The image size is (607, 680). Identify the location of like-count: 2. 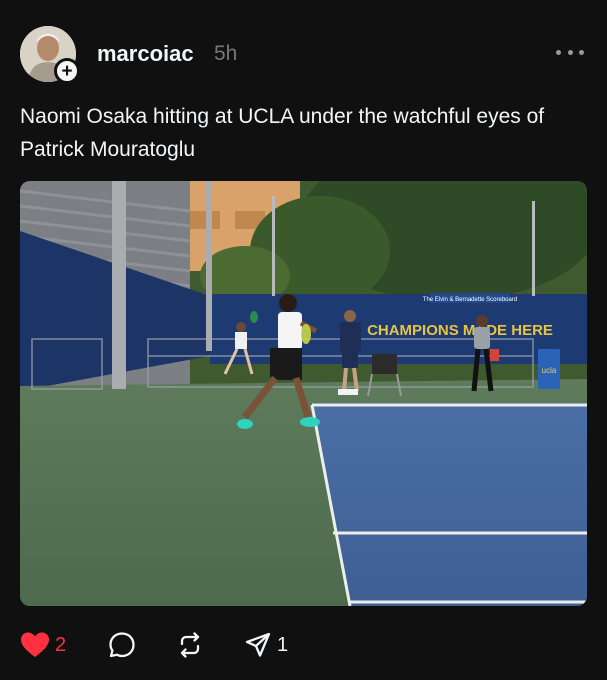
(61, 644).